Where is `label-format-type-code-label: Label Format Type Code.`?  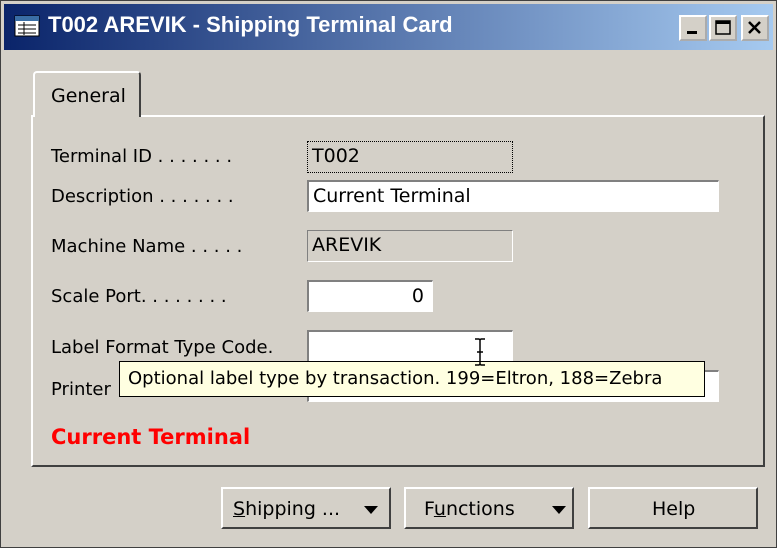
label-format-type-code-label: Label Format Type Code. is located at coordinates (162, 347).